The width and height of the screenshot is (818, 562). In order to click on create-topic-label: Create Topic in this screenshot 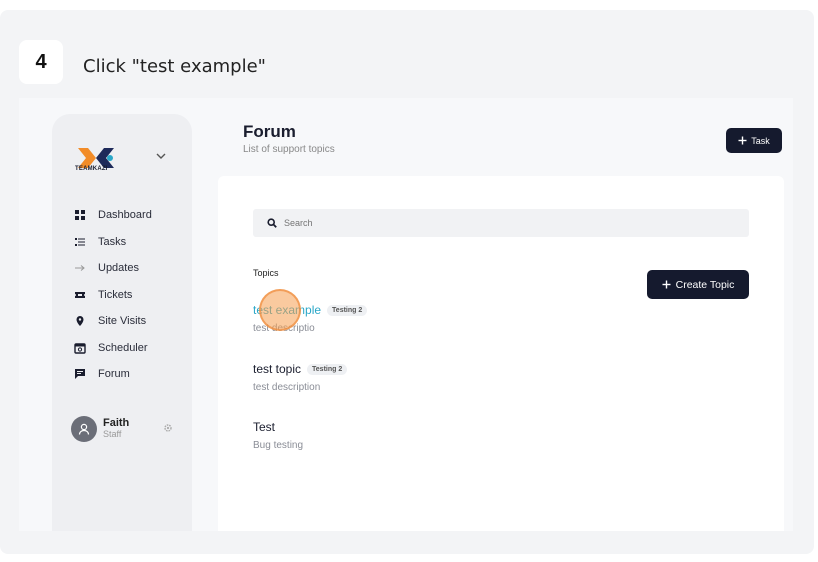, I will do `click(705, 284)`.